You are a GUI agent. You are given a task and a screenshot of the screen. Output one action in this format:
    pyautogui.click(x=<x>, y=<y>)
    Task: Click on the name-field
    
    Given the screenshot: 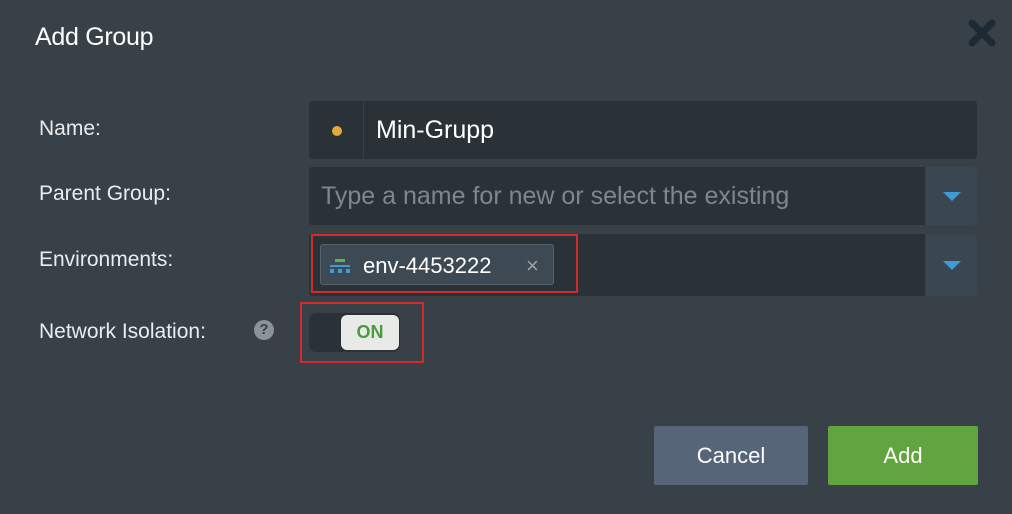 What is the action you would take?
    pyautogui.click(x=643, y=130)
    